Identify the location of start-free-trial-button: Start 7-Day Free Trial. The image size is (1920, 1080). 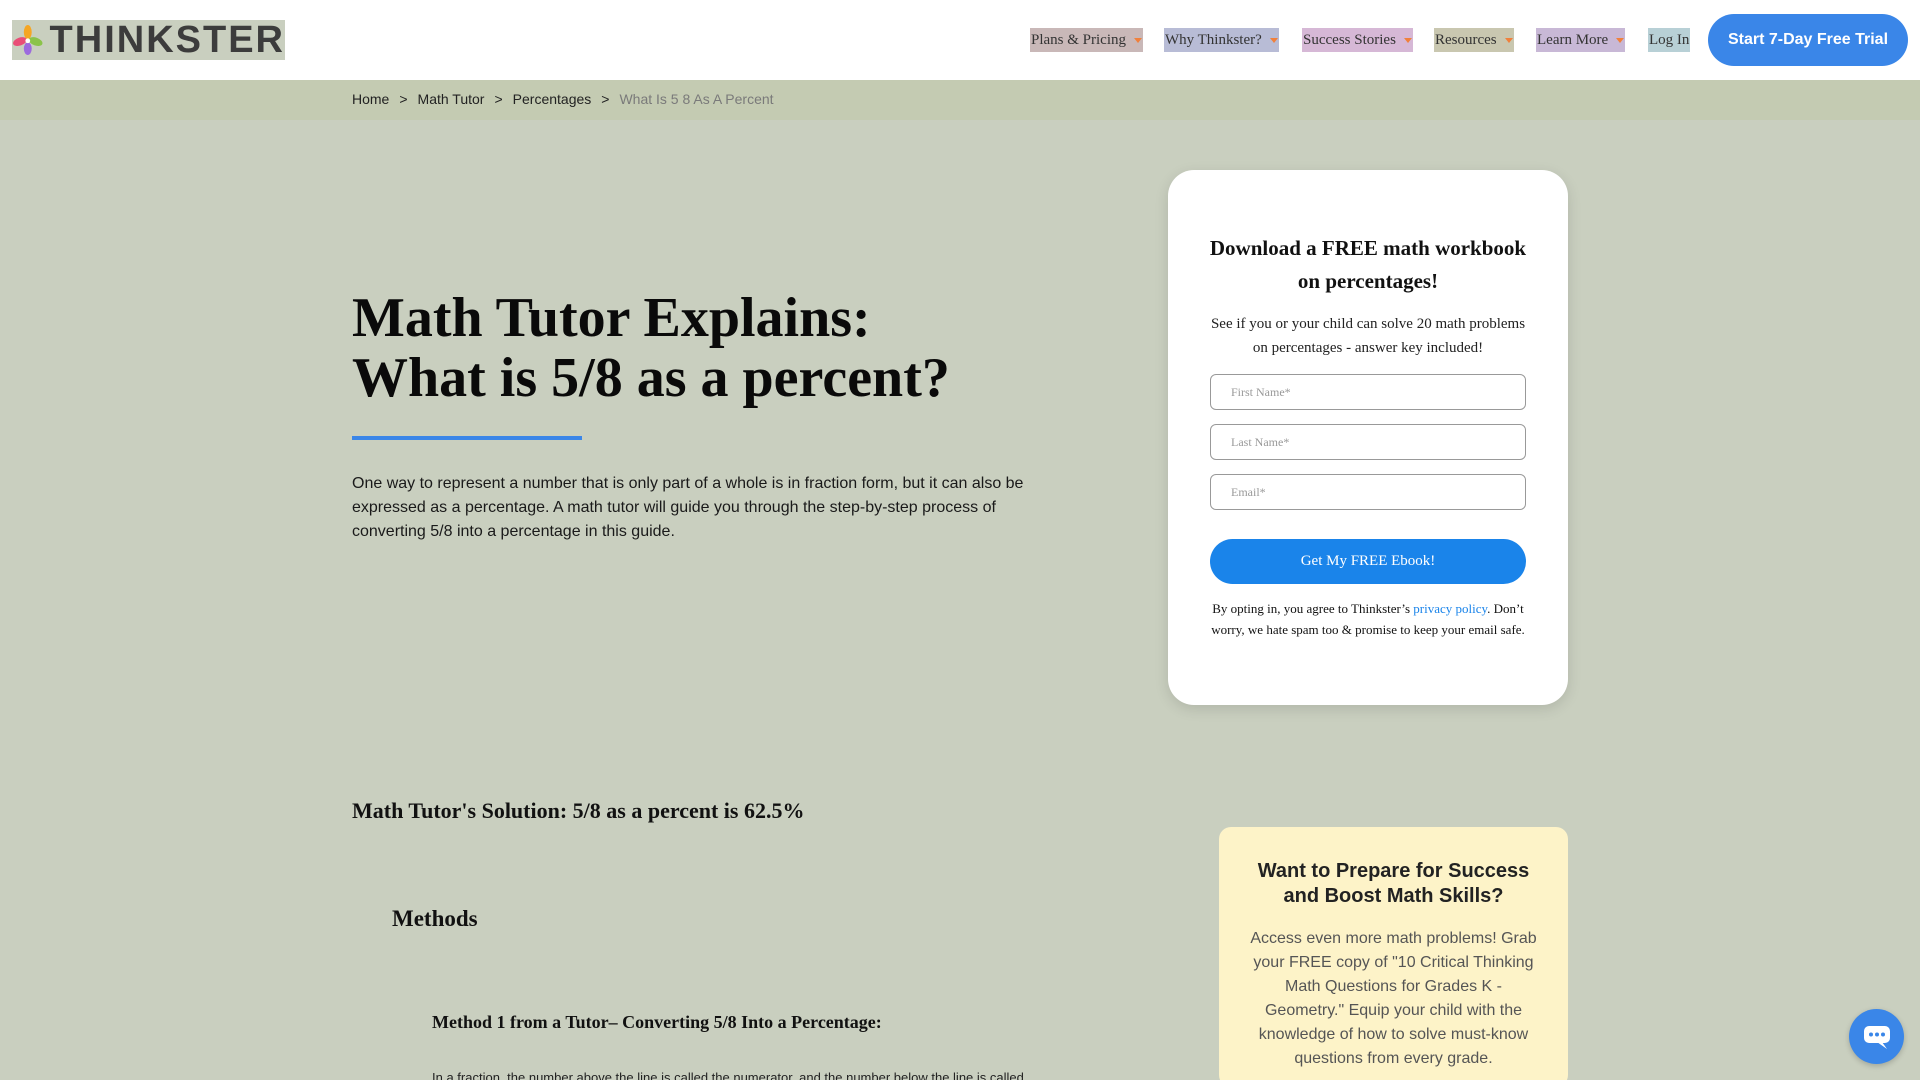
(1808, 40).